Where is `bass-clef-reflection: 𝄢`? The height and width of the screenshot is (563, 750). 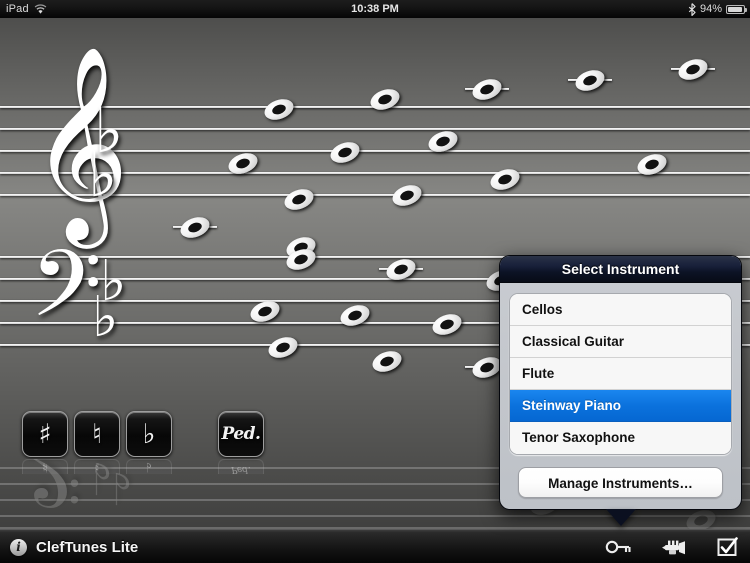
bass-clef-reflection: 𝄢 is located at coordinates (54, 490).